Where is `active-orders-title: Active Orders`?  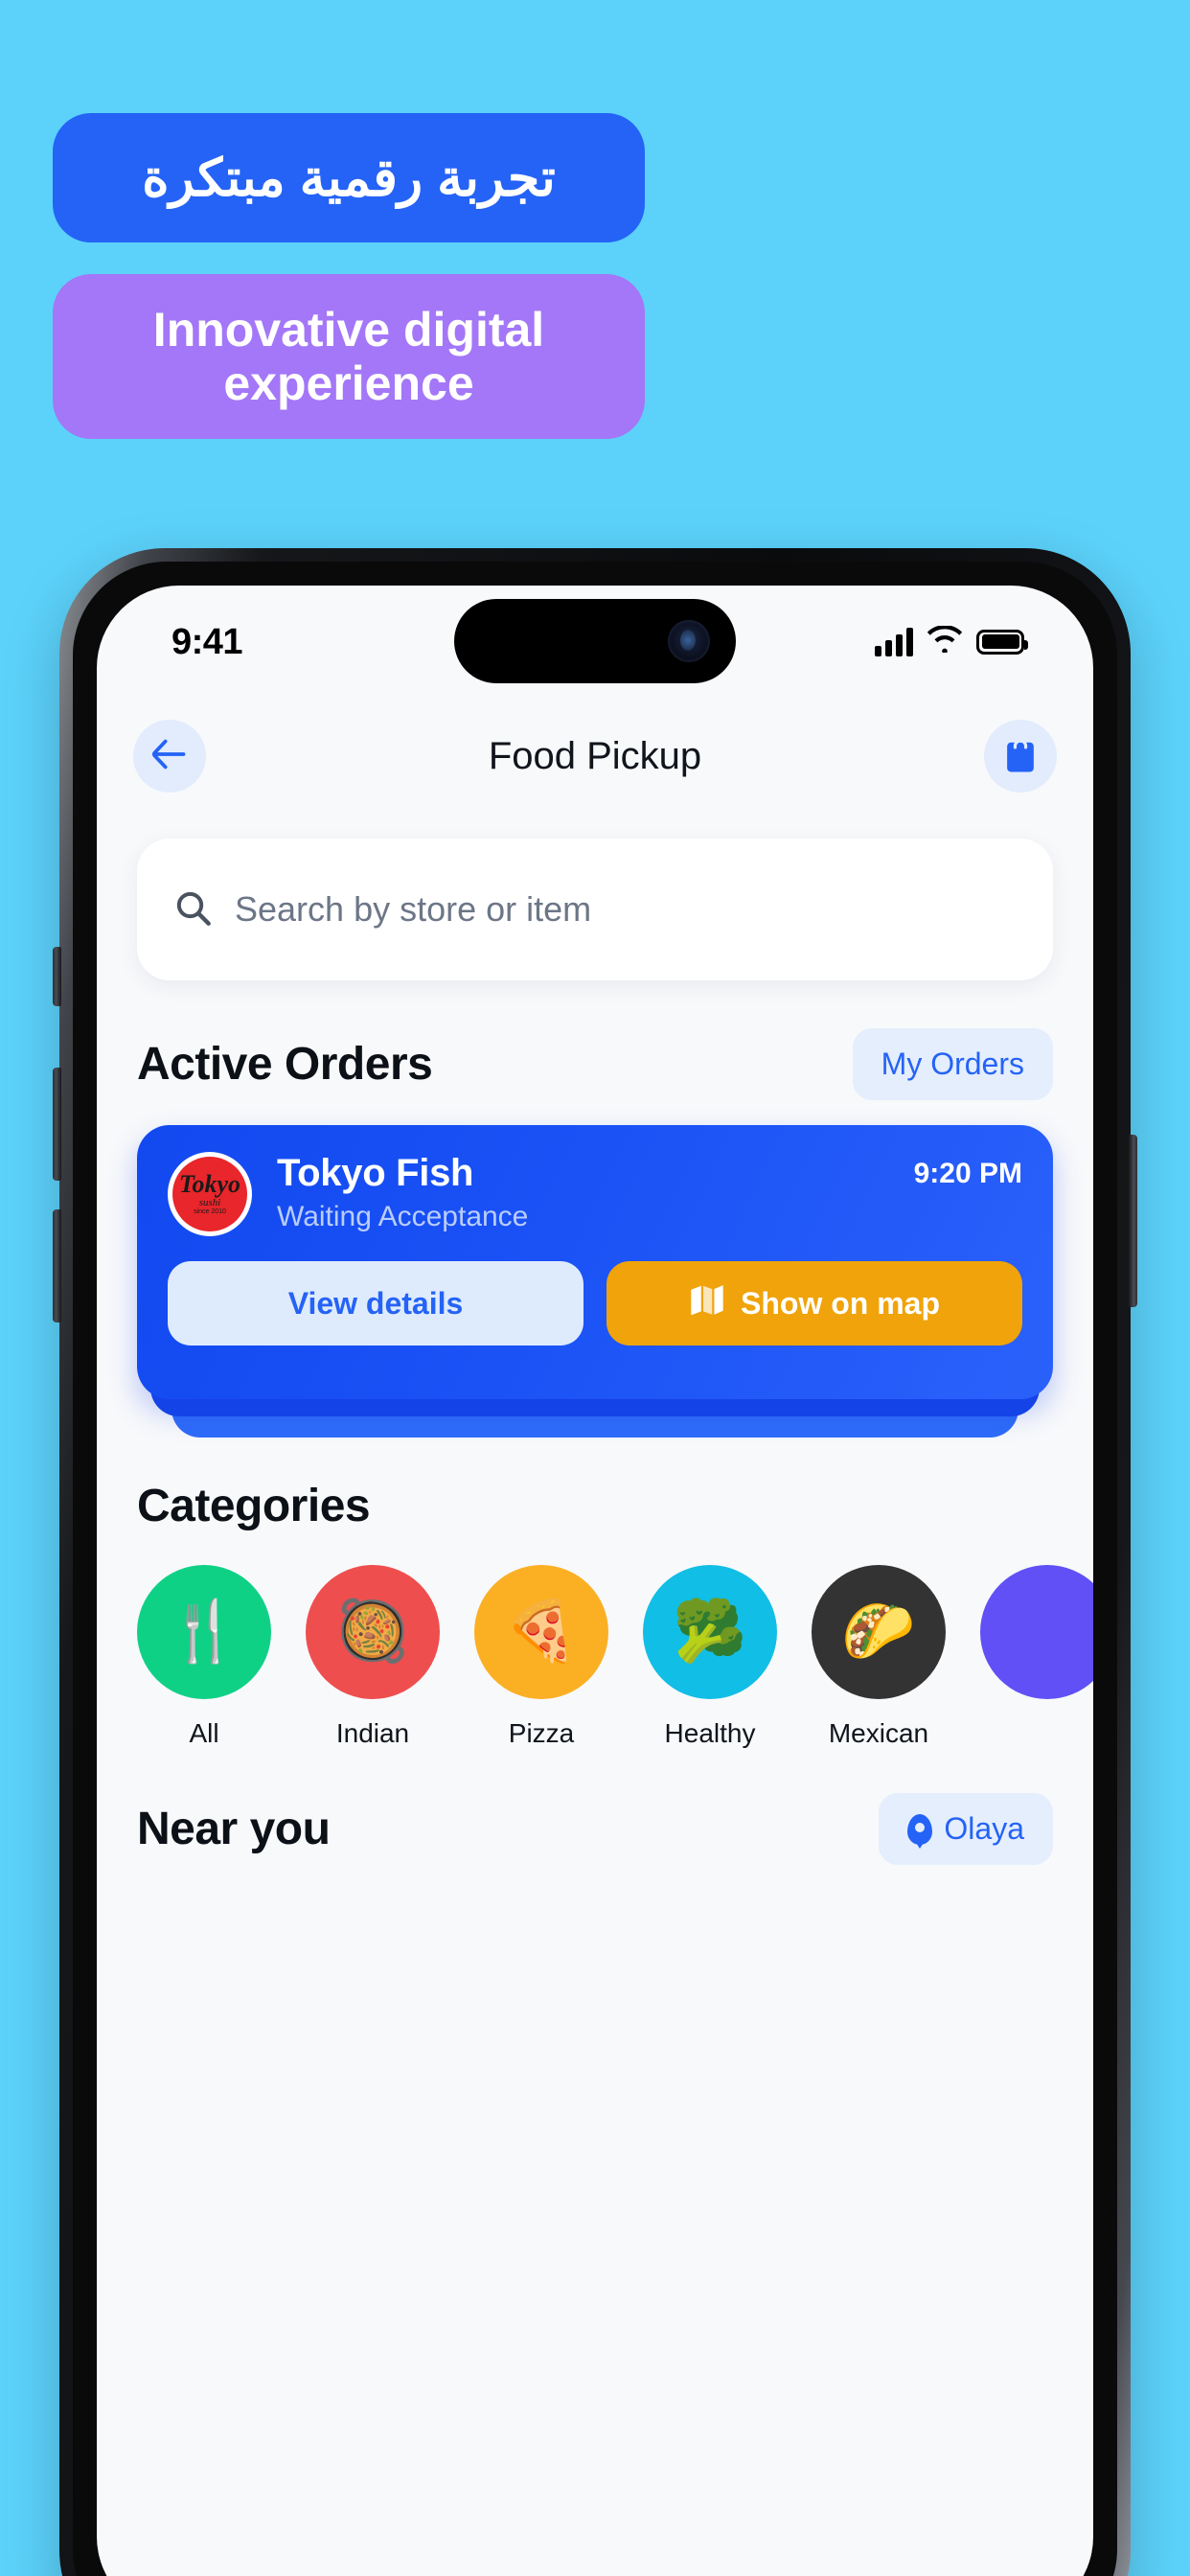
active-orders-title: Active Orders is located at coordinates (285, 1064).